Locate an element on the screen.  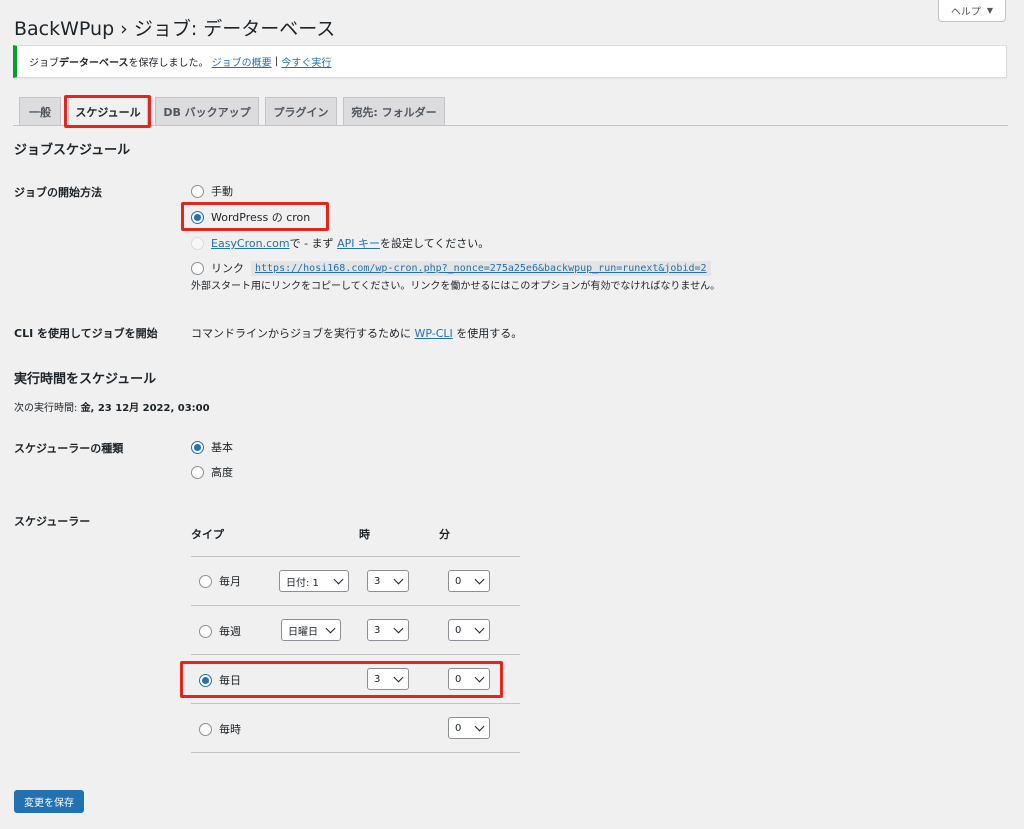
row-weekly: 毎週 is located at coordinates (220, 631).